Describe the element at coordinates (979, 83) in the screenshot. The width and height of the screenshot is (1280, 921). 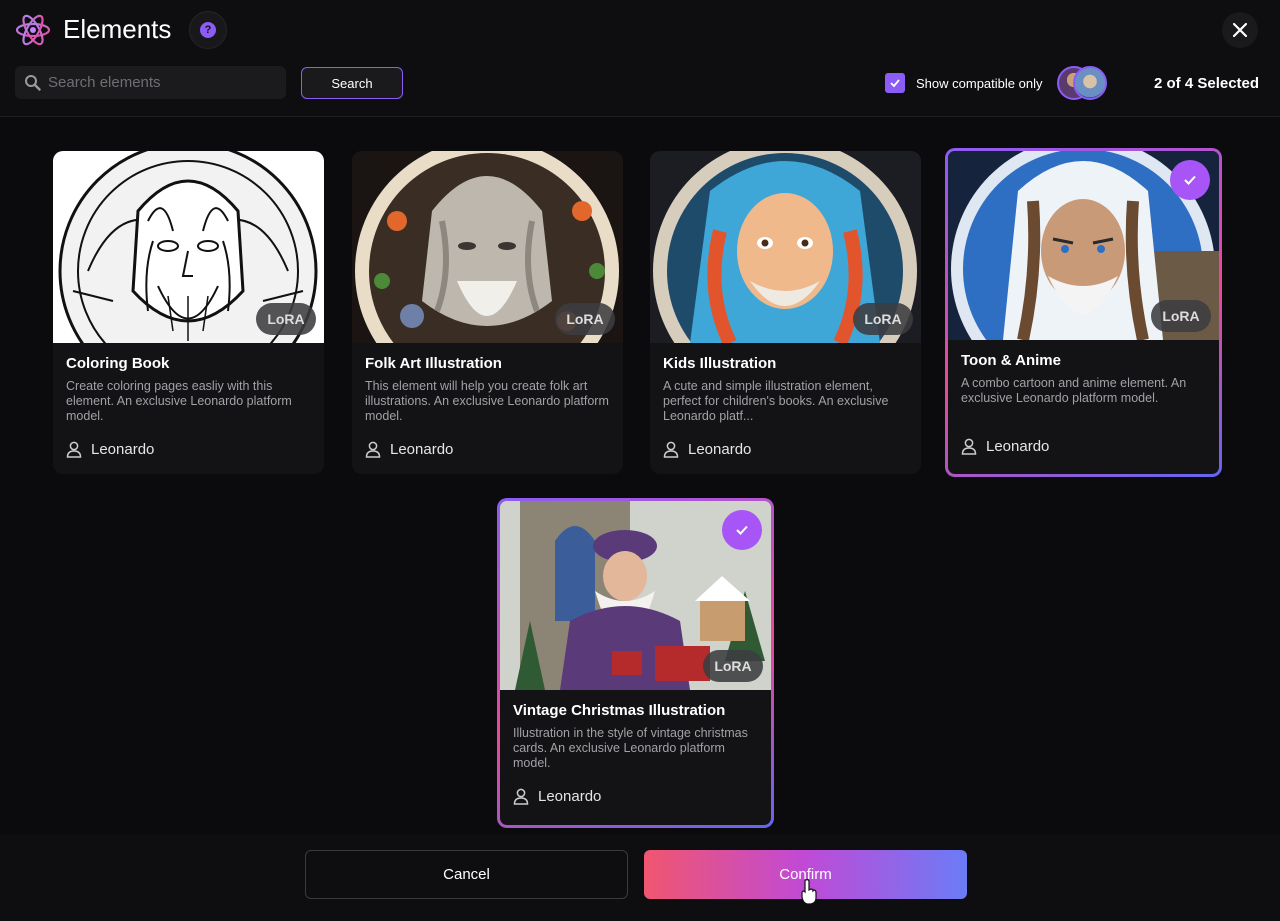
I see `compatible-label: Show compatible only` at that location.